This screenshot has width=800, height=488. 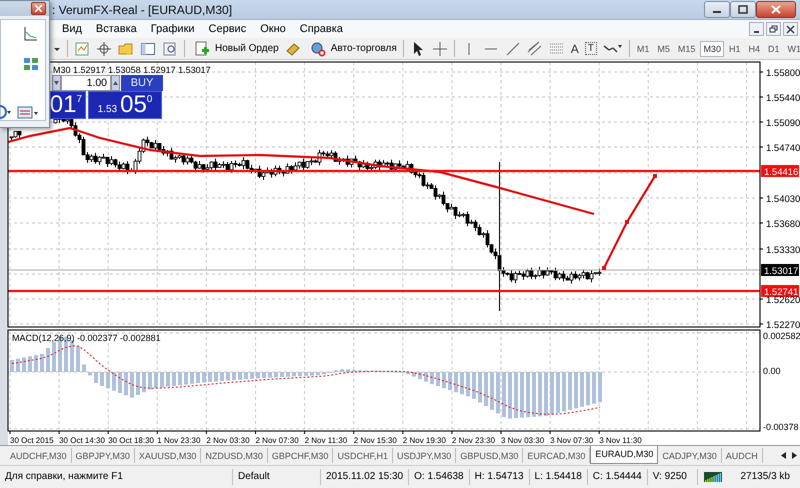 What do you see at coordinates (490, 455) in the screenshot?
I see `symbol-tab: GBPUSD,M30` at bounding box center [490, 455].